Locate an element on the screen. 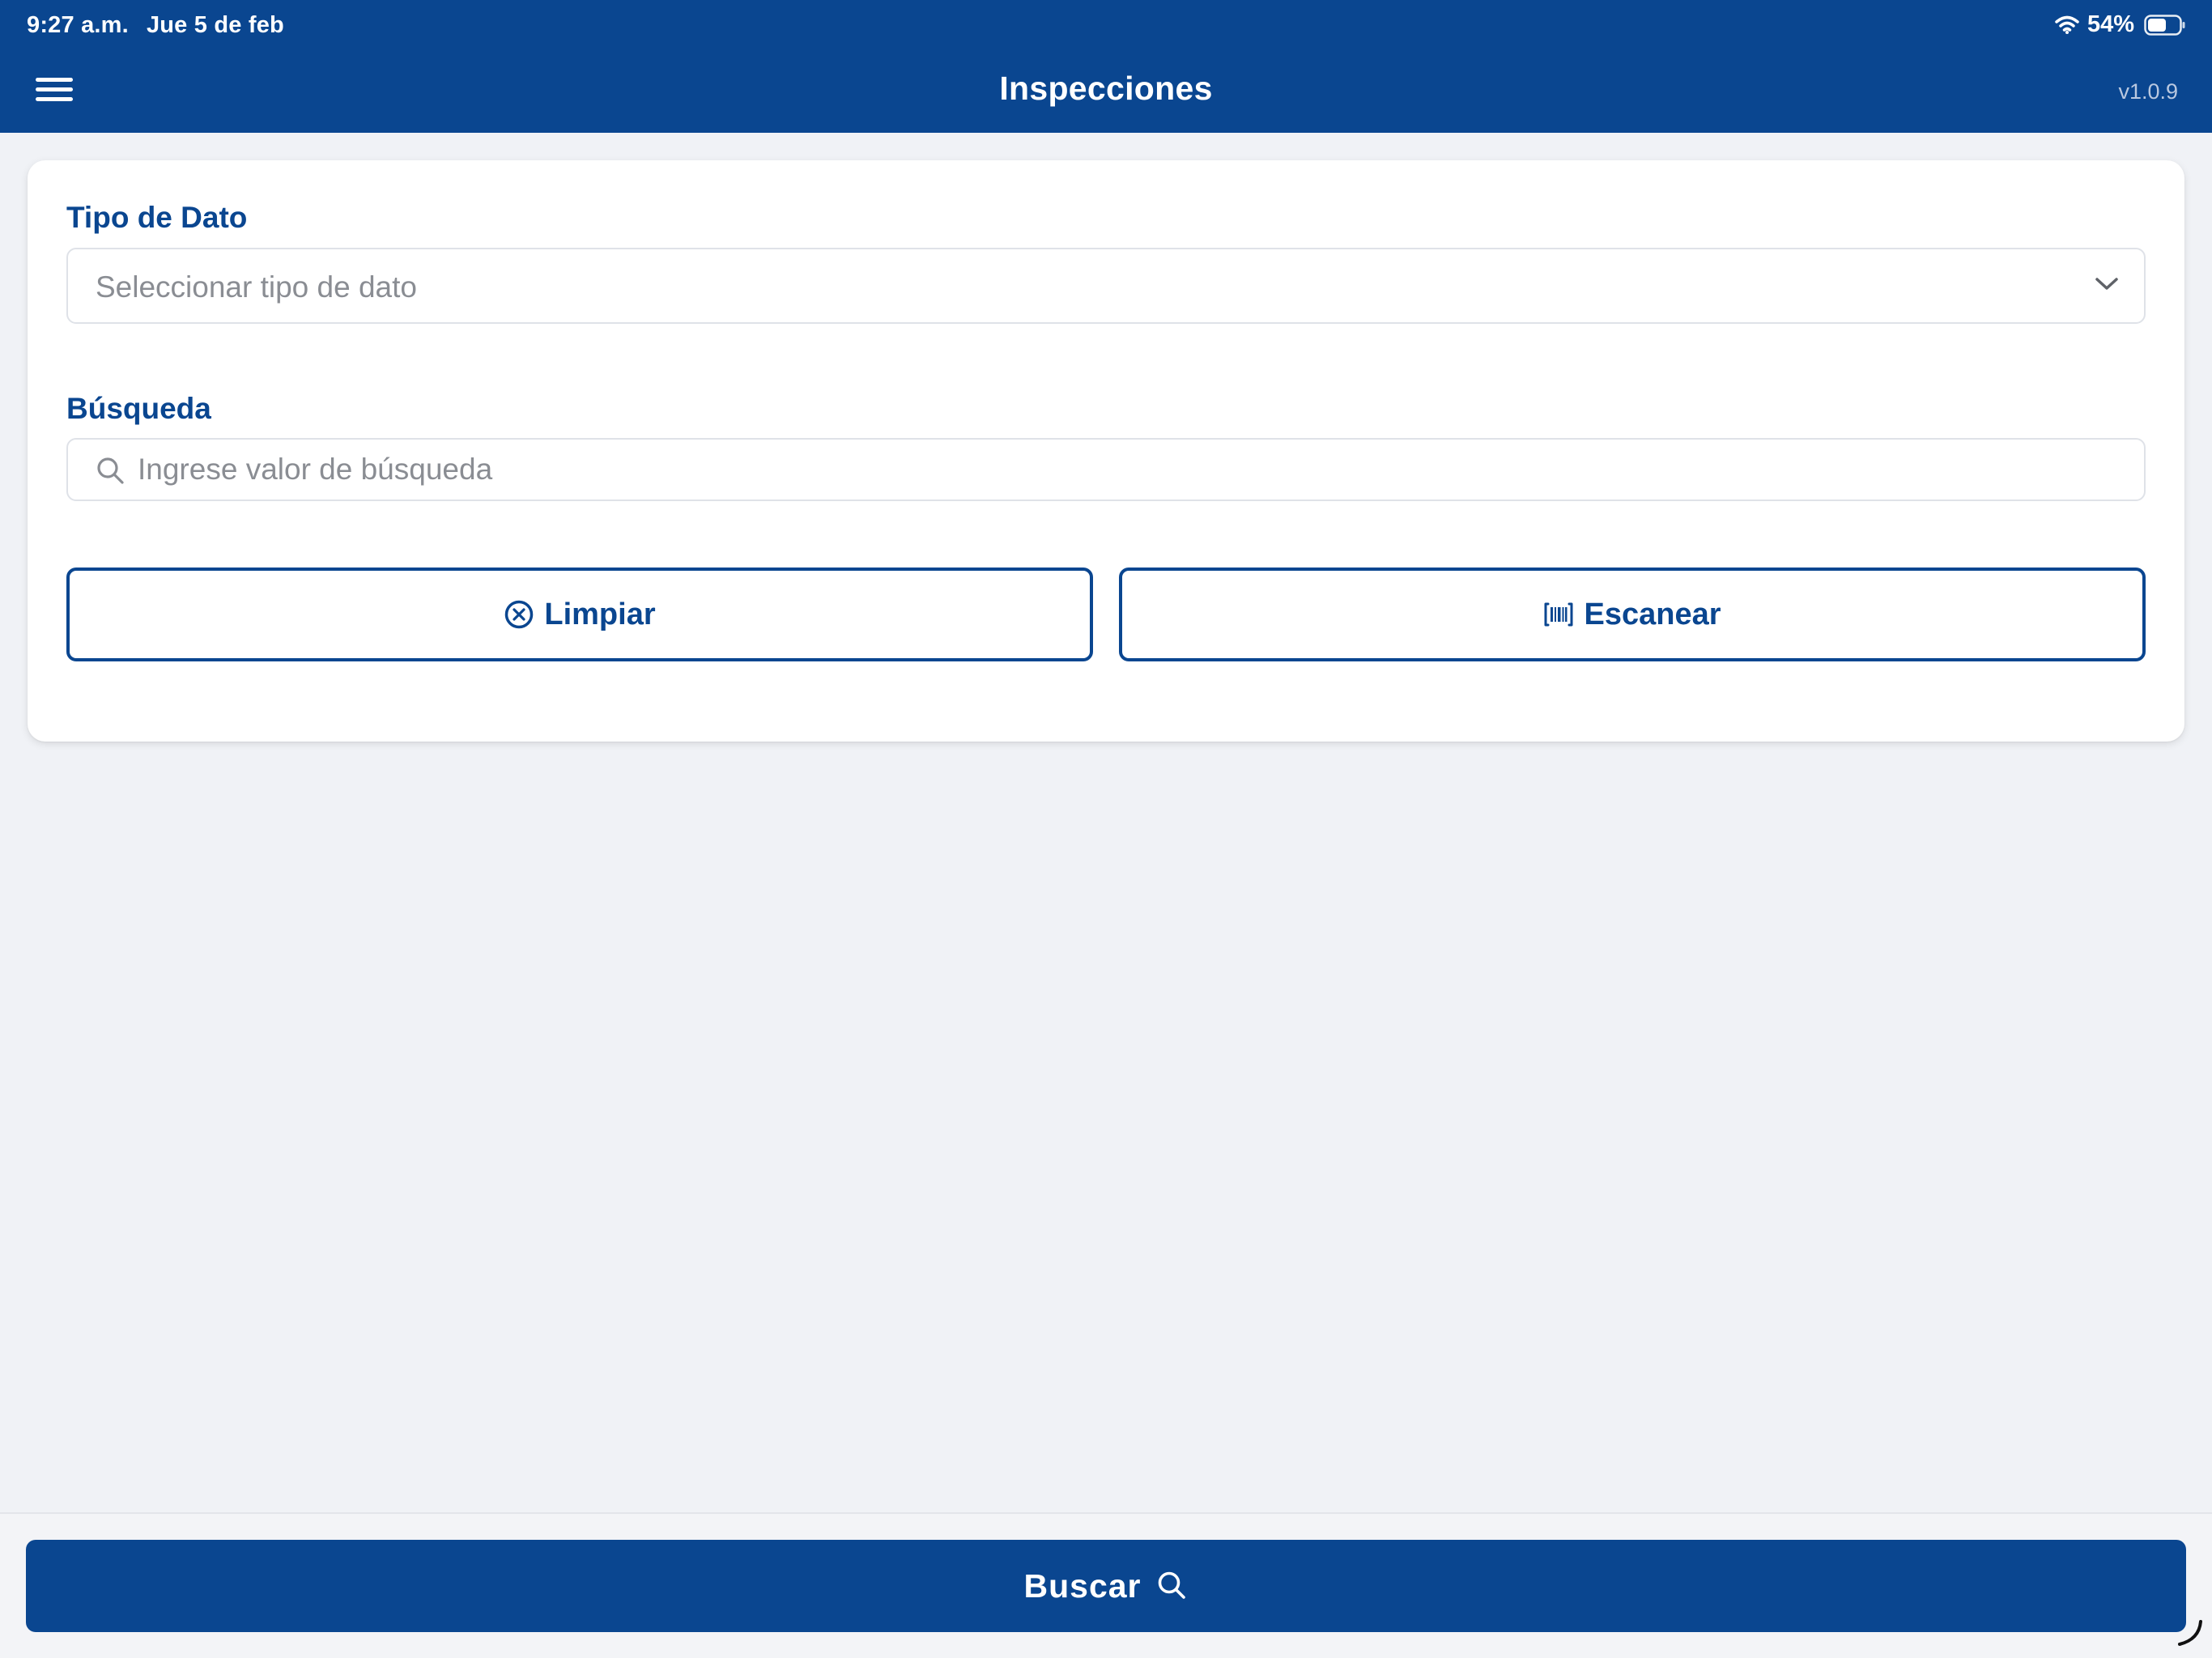  search-field is located at coordinates (1106, 469).